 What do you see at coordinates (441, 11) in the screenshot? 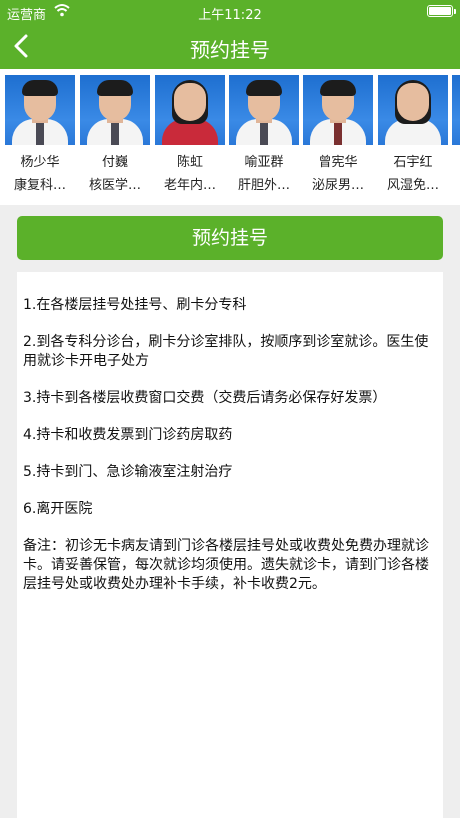
I see `battery-icon` at bounding box center [441, 11].